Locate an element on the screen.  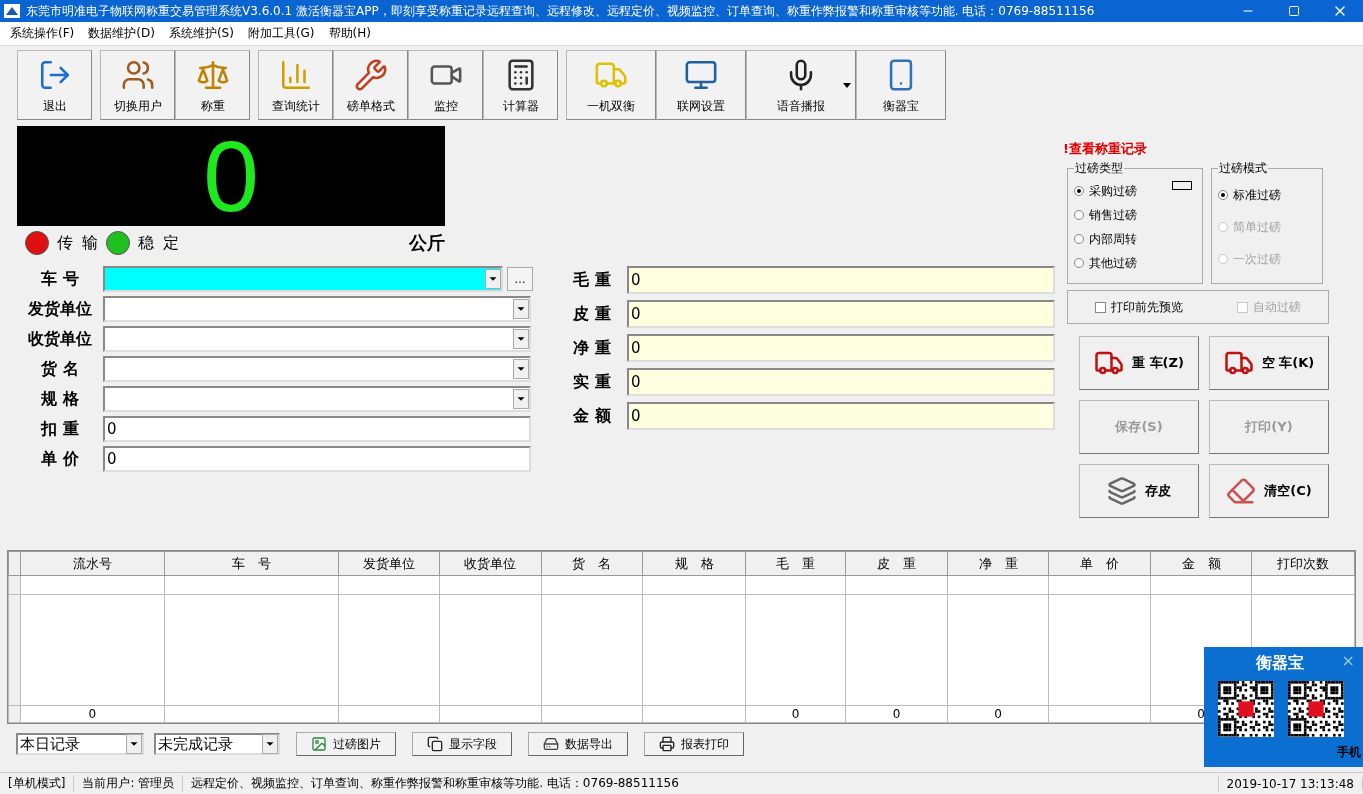
toolbar-button: 监控 is located at coordinates (445, 85).